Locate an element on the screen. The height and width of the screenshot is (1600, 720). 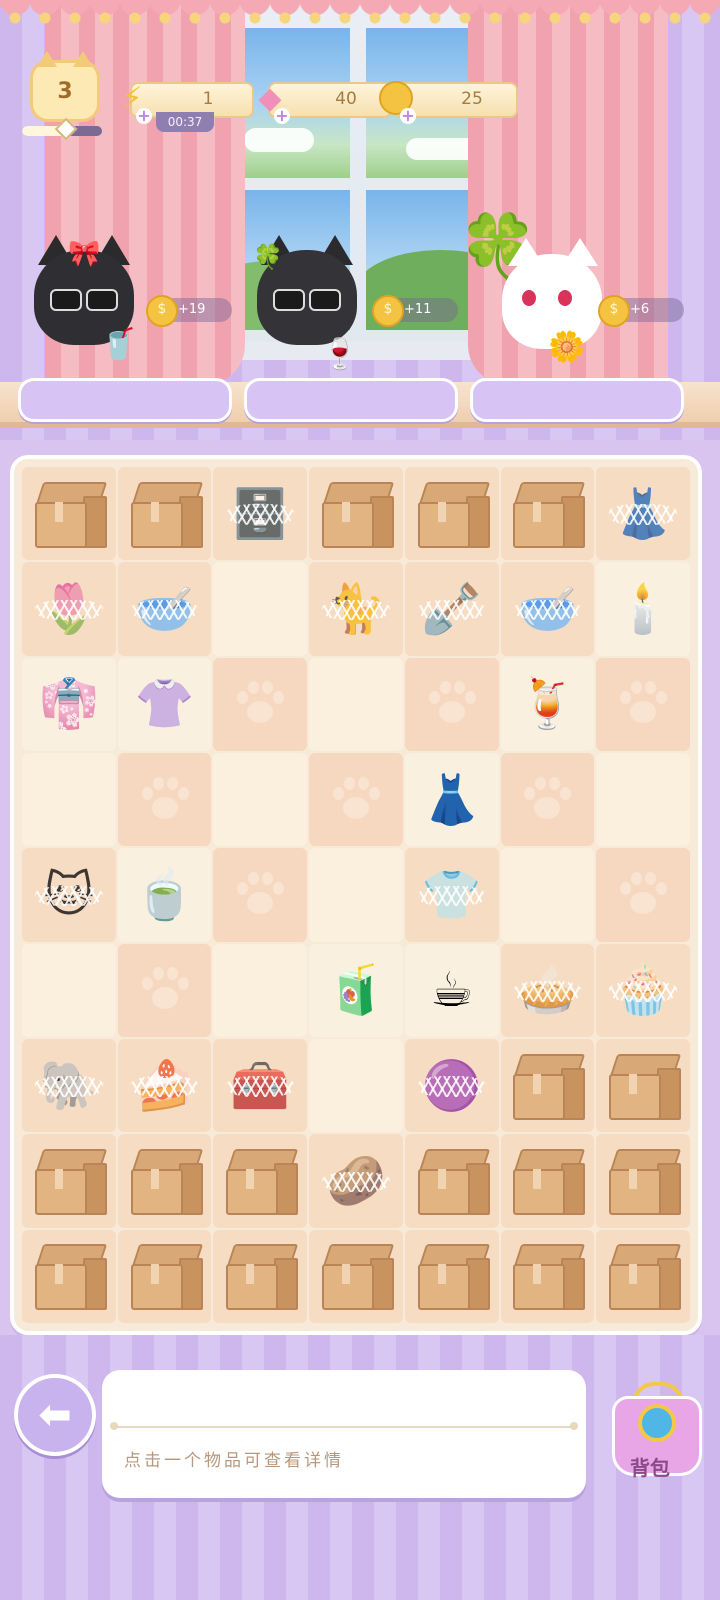
customer-2-reward: $ +11 is located at coordinates (415, 311).